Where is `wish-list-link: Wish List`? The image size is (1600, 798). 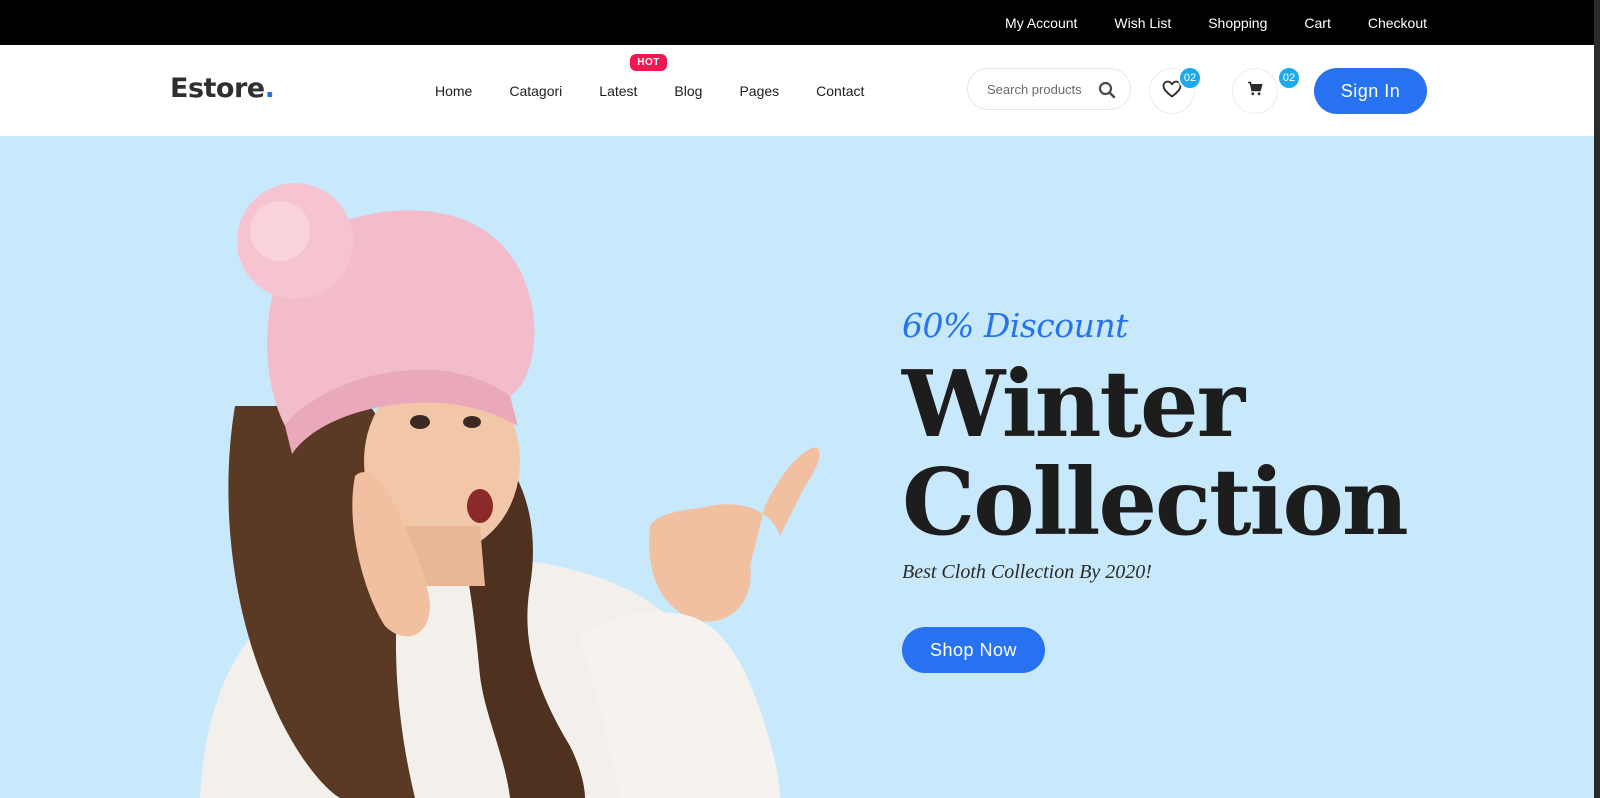 wish-list-link: Wish List is located at coordinates (1142, 23).